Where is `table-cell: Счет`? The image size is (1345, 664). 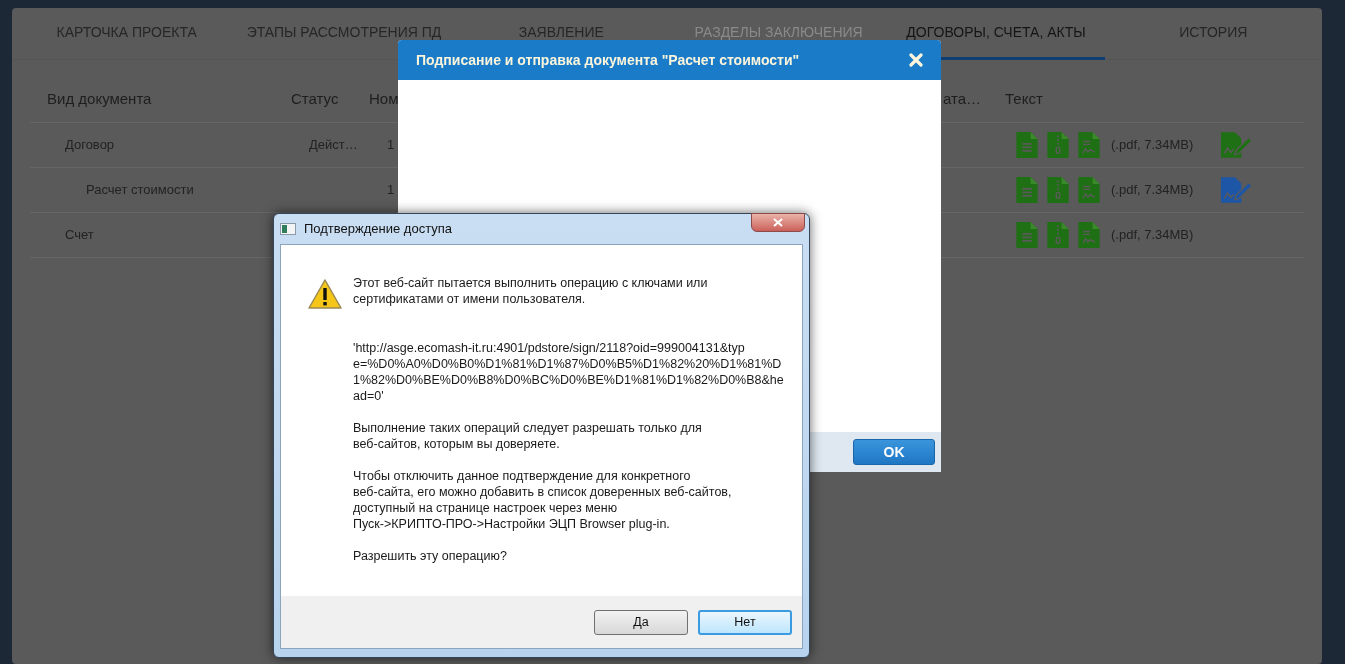 table-cell: Счет is located at coordinates (79, 235).